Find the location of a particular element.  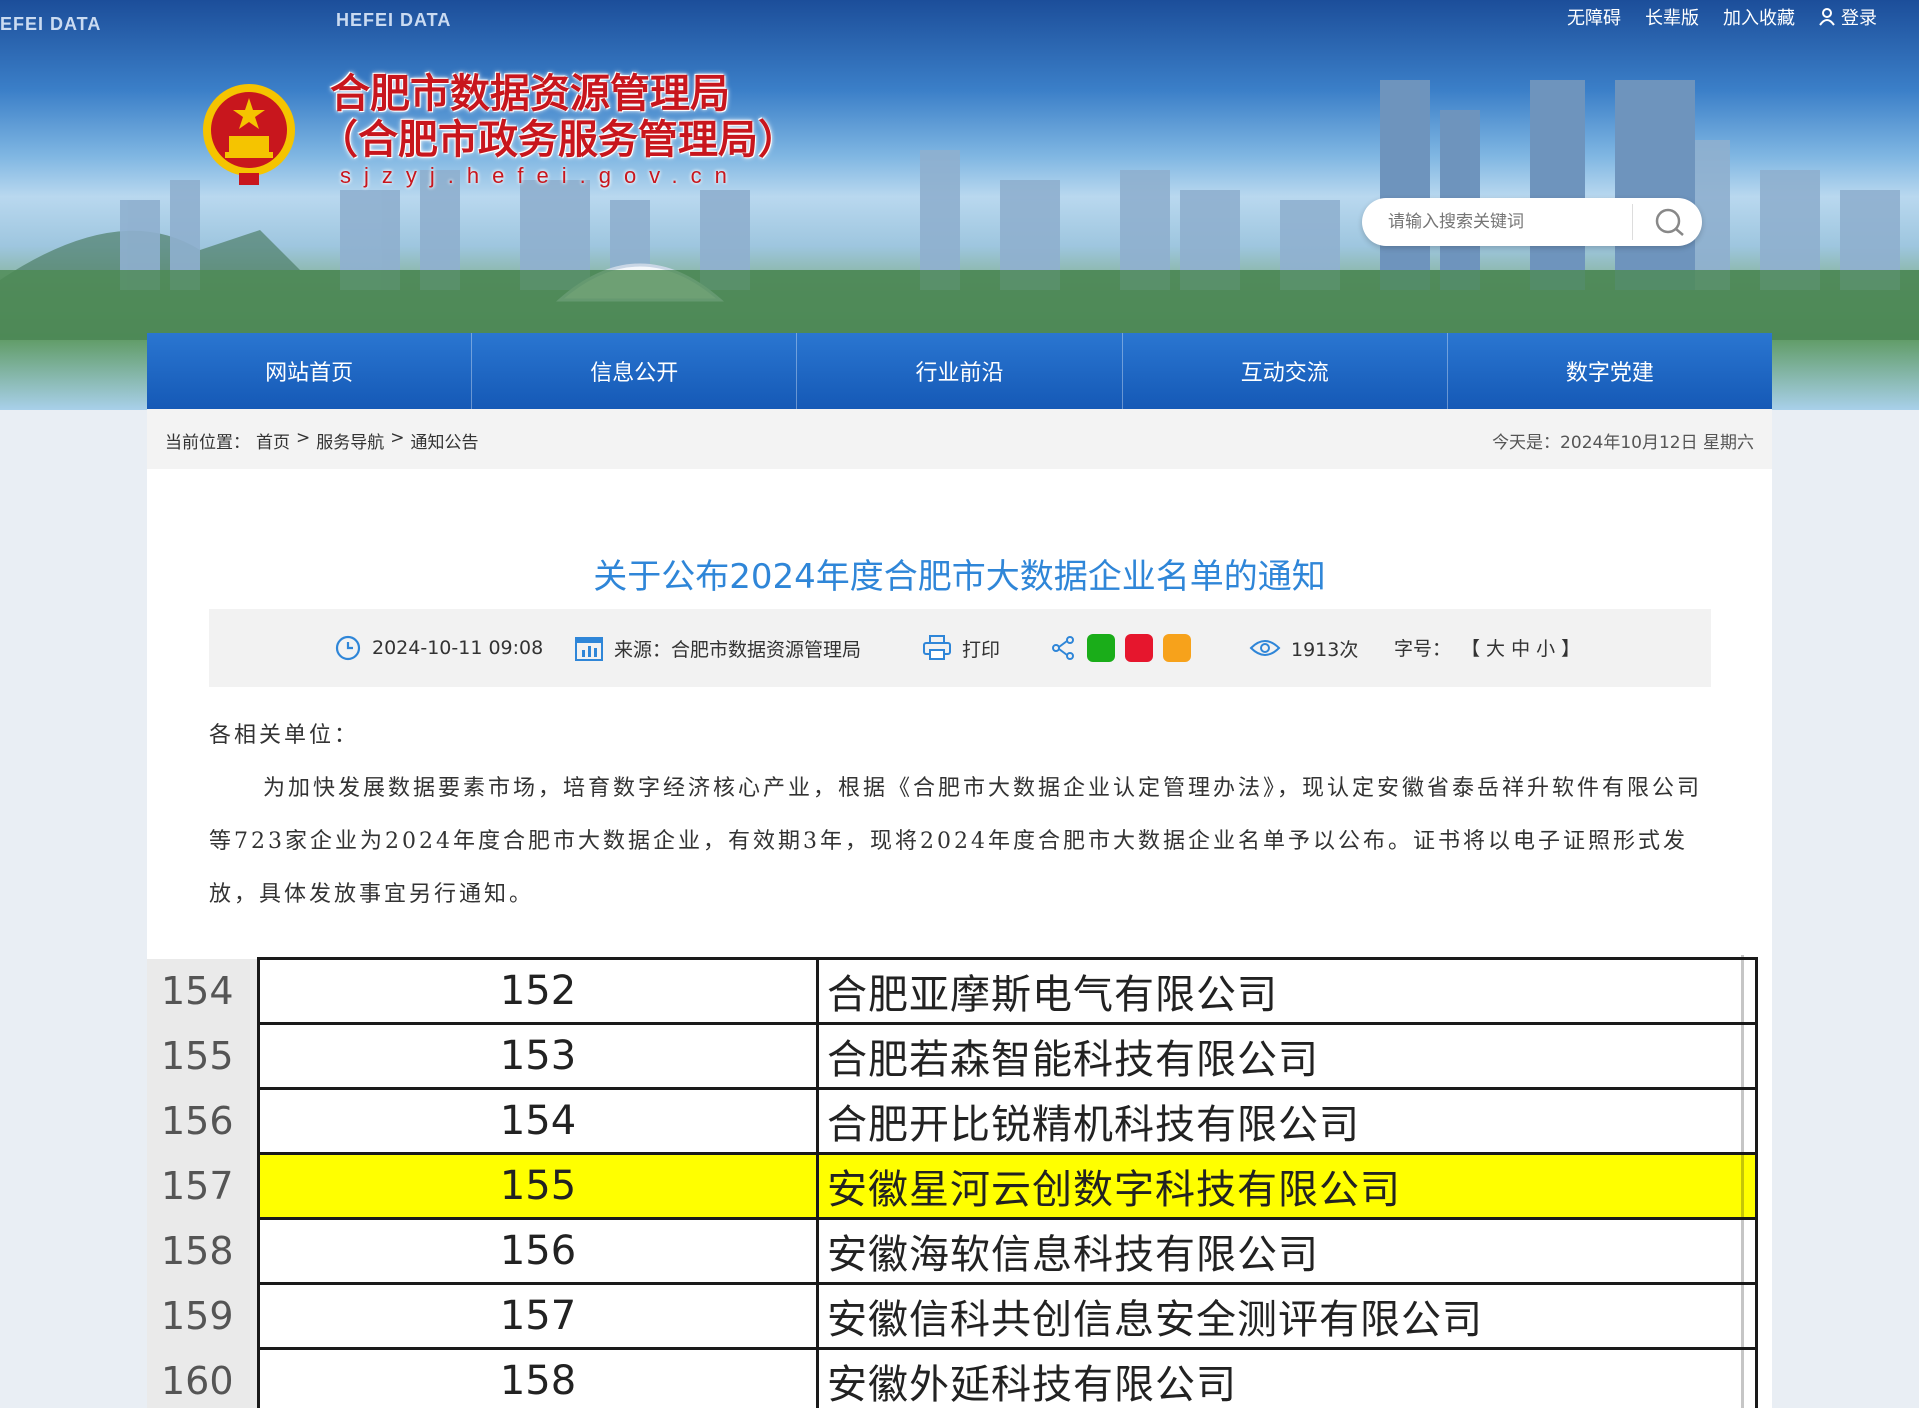

serial-number-cell: 157 is located at coordinates (538, 1316).